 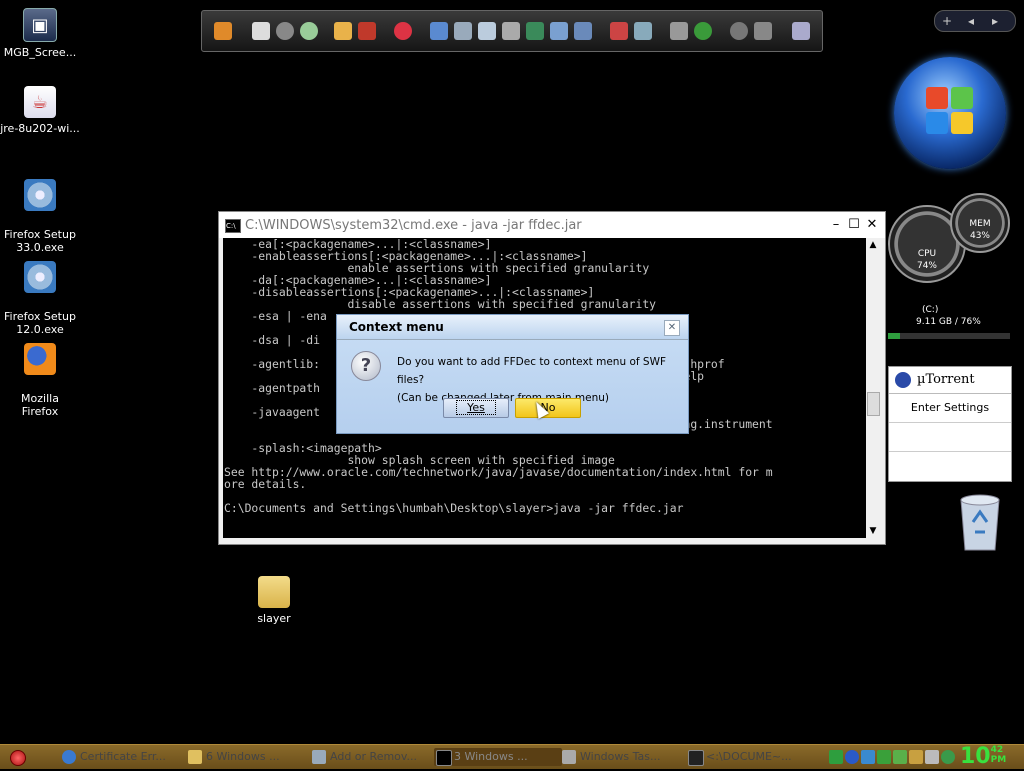 I want to click on close-button: ✕, so click(x=872, y=225).